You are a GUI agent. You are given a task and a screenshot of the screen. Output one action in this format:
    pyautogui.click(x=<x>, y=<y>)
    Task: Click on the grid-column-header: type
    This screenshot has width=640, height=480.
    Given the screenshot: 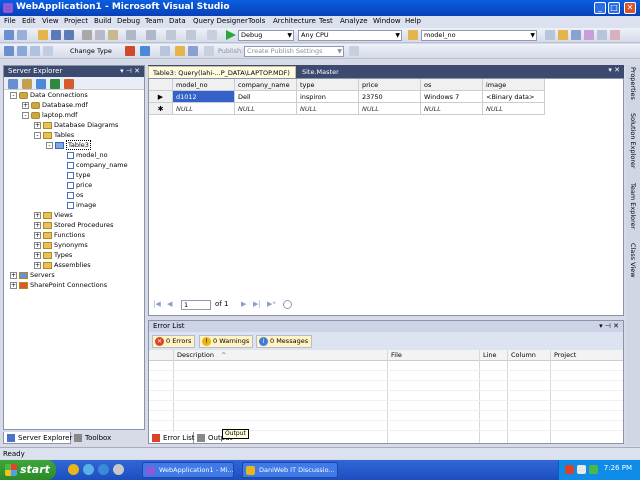 What is the action you would take?
    pyautogui.click(x=328, y=85)
    